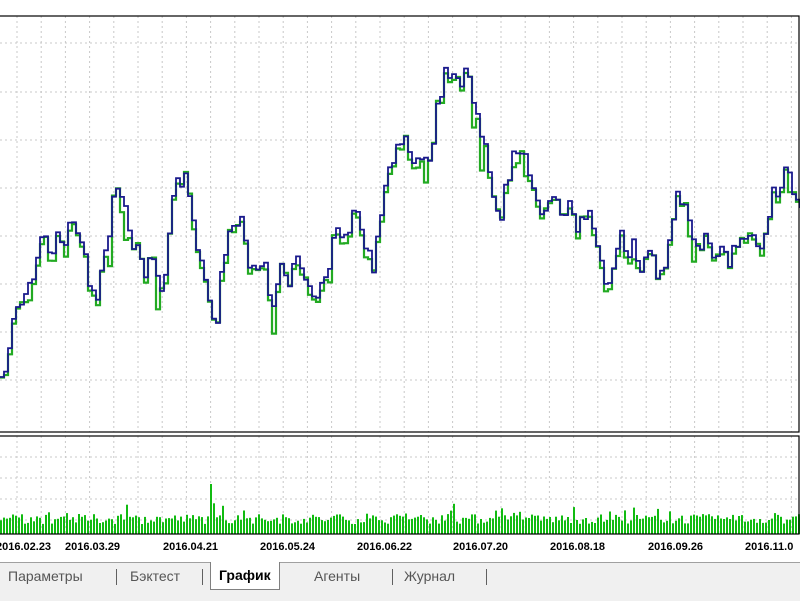  I want to click on tab-chart: График, so click(245, 576).